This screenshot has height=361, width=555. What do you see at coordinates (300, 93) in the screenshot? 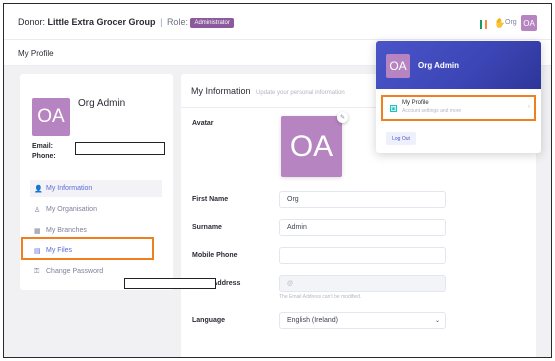
I see `card-subtitle: Update your personal information` at bounding box center [300, 93].